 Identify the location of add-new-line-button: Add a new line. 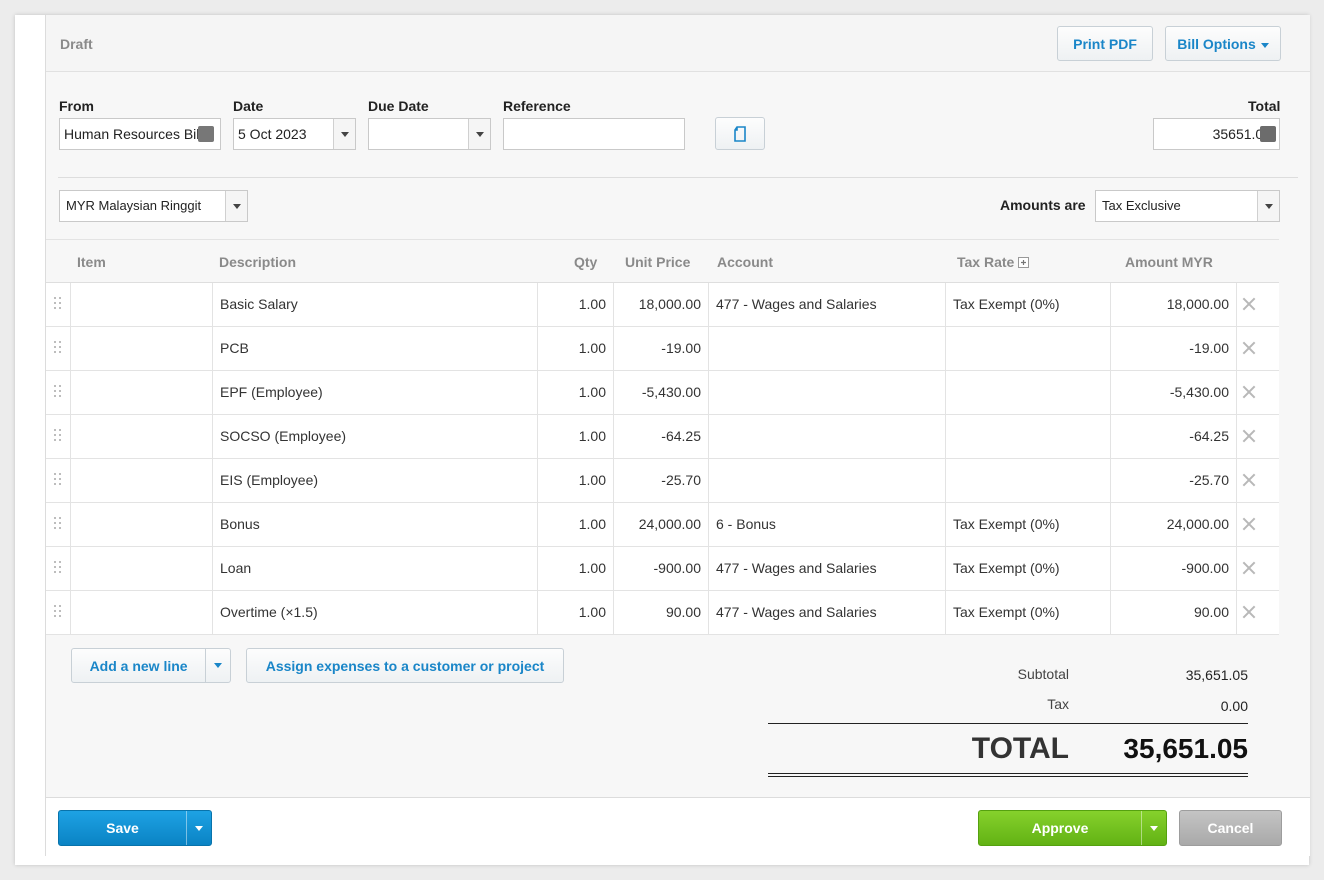
(151, 665).